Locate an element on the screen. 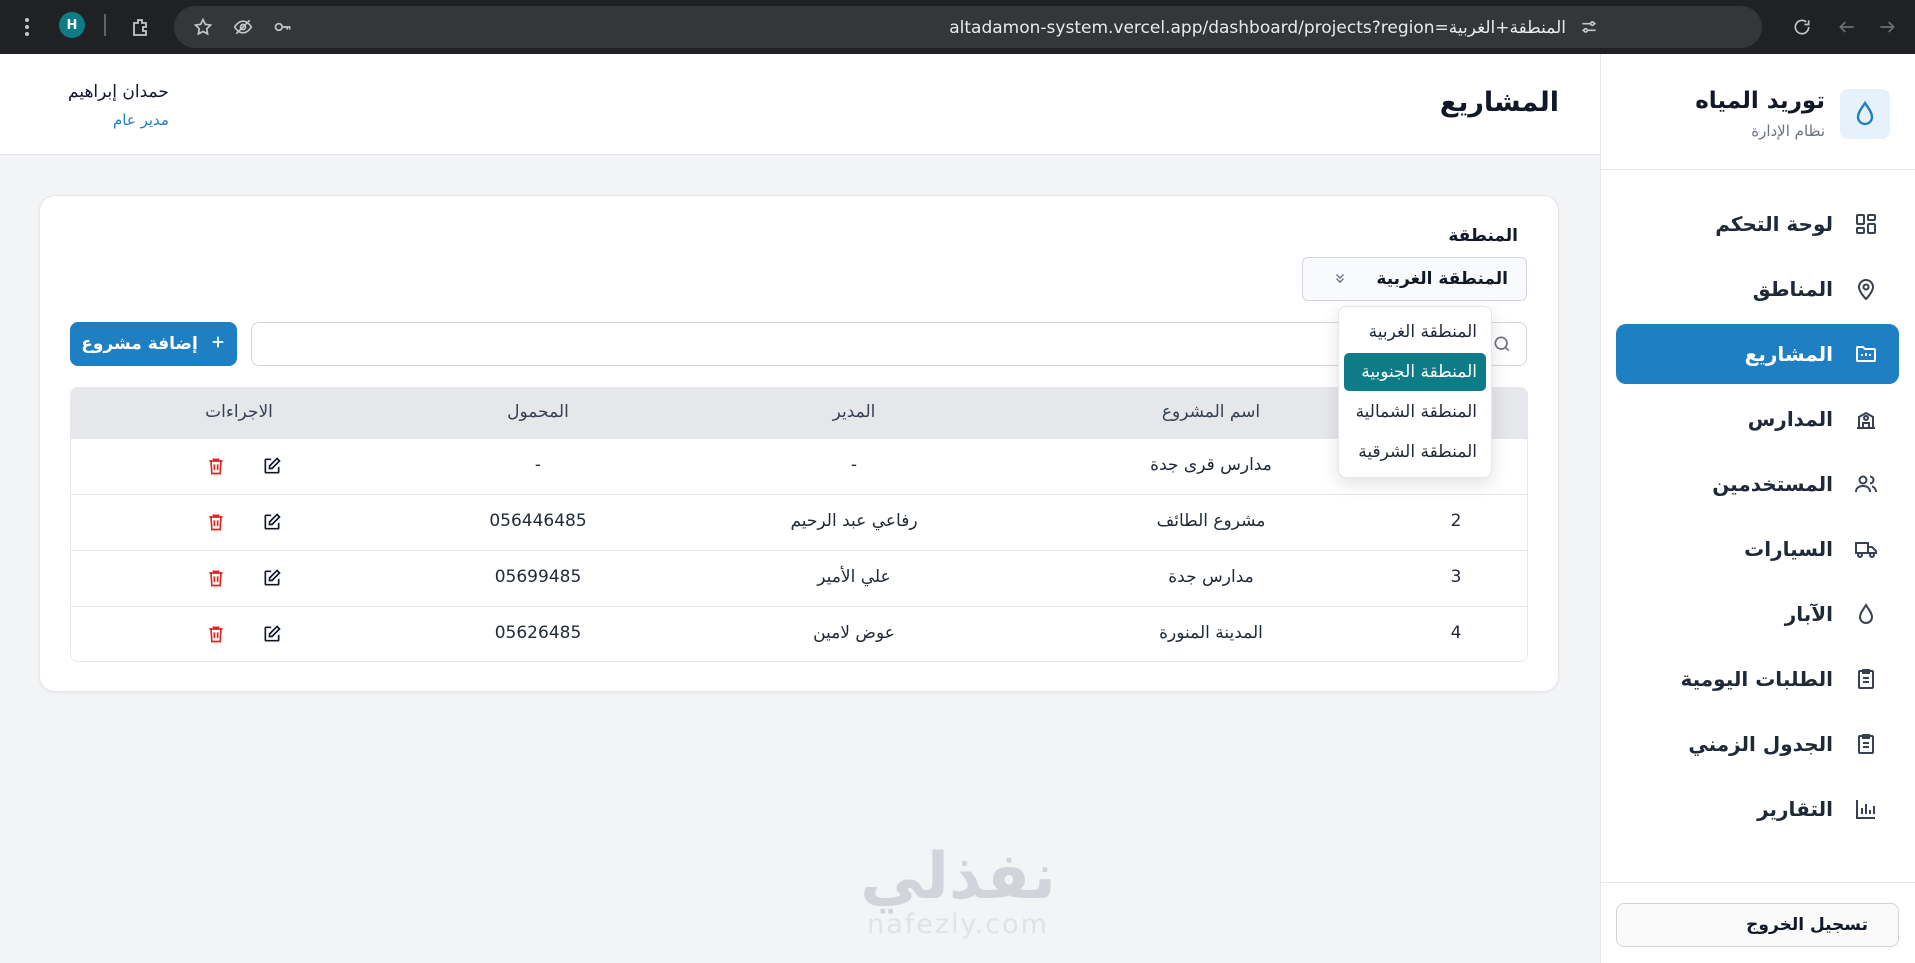  region-select: المنطقة الغربية is located at coordinates (1414, 279).